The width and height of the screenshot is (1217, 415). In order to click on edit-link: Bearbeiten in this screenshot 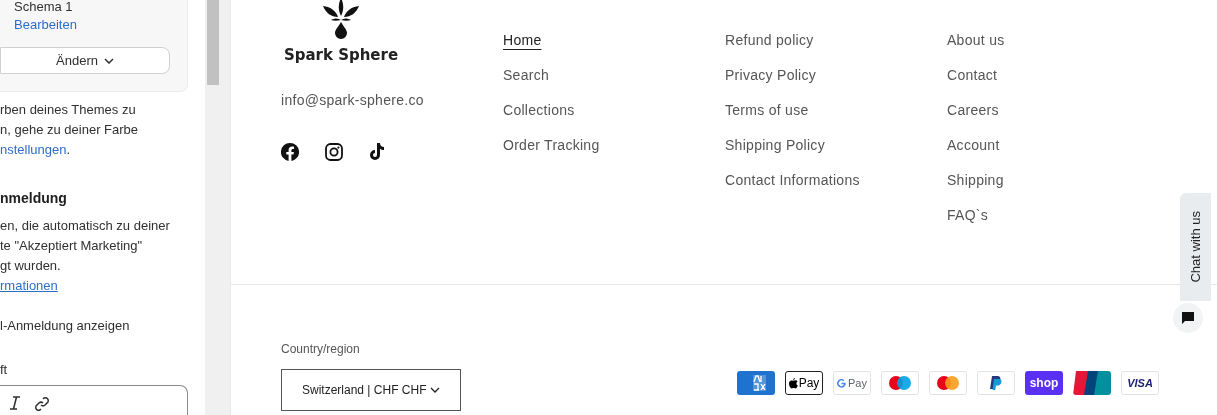, I will do `click(93, 25)`.